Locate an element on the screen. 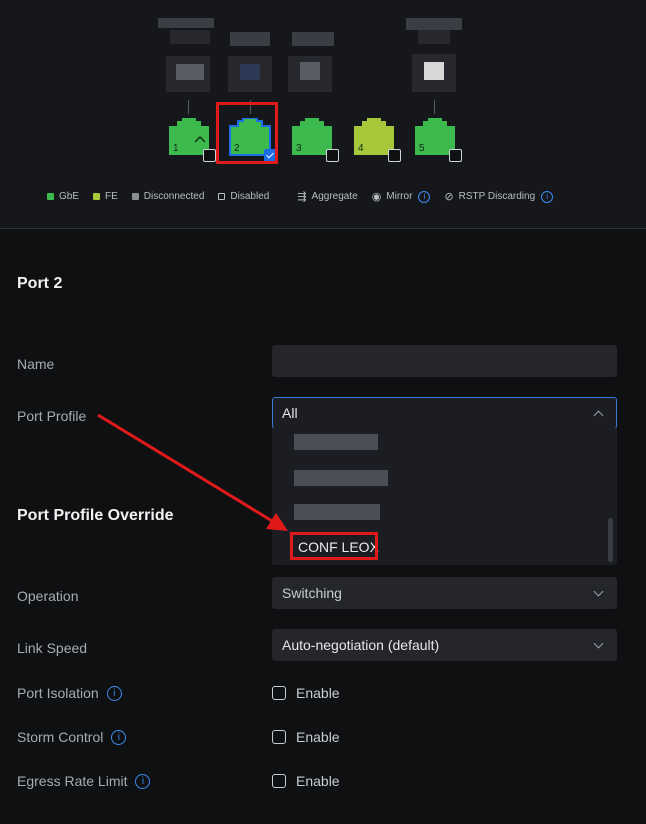 The image size is (646, 824). port-title: Port 2 is located at coordinates (40, 283).